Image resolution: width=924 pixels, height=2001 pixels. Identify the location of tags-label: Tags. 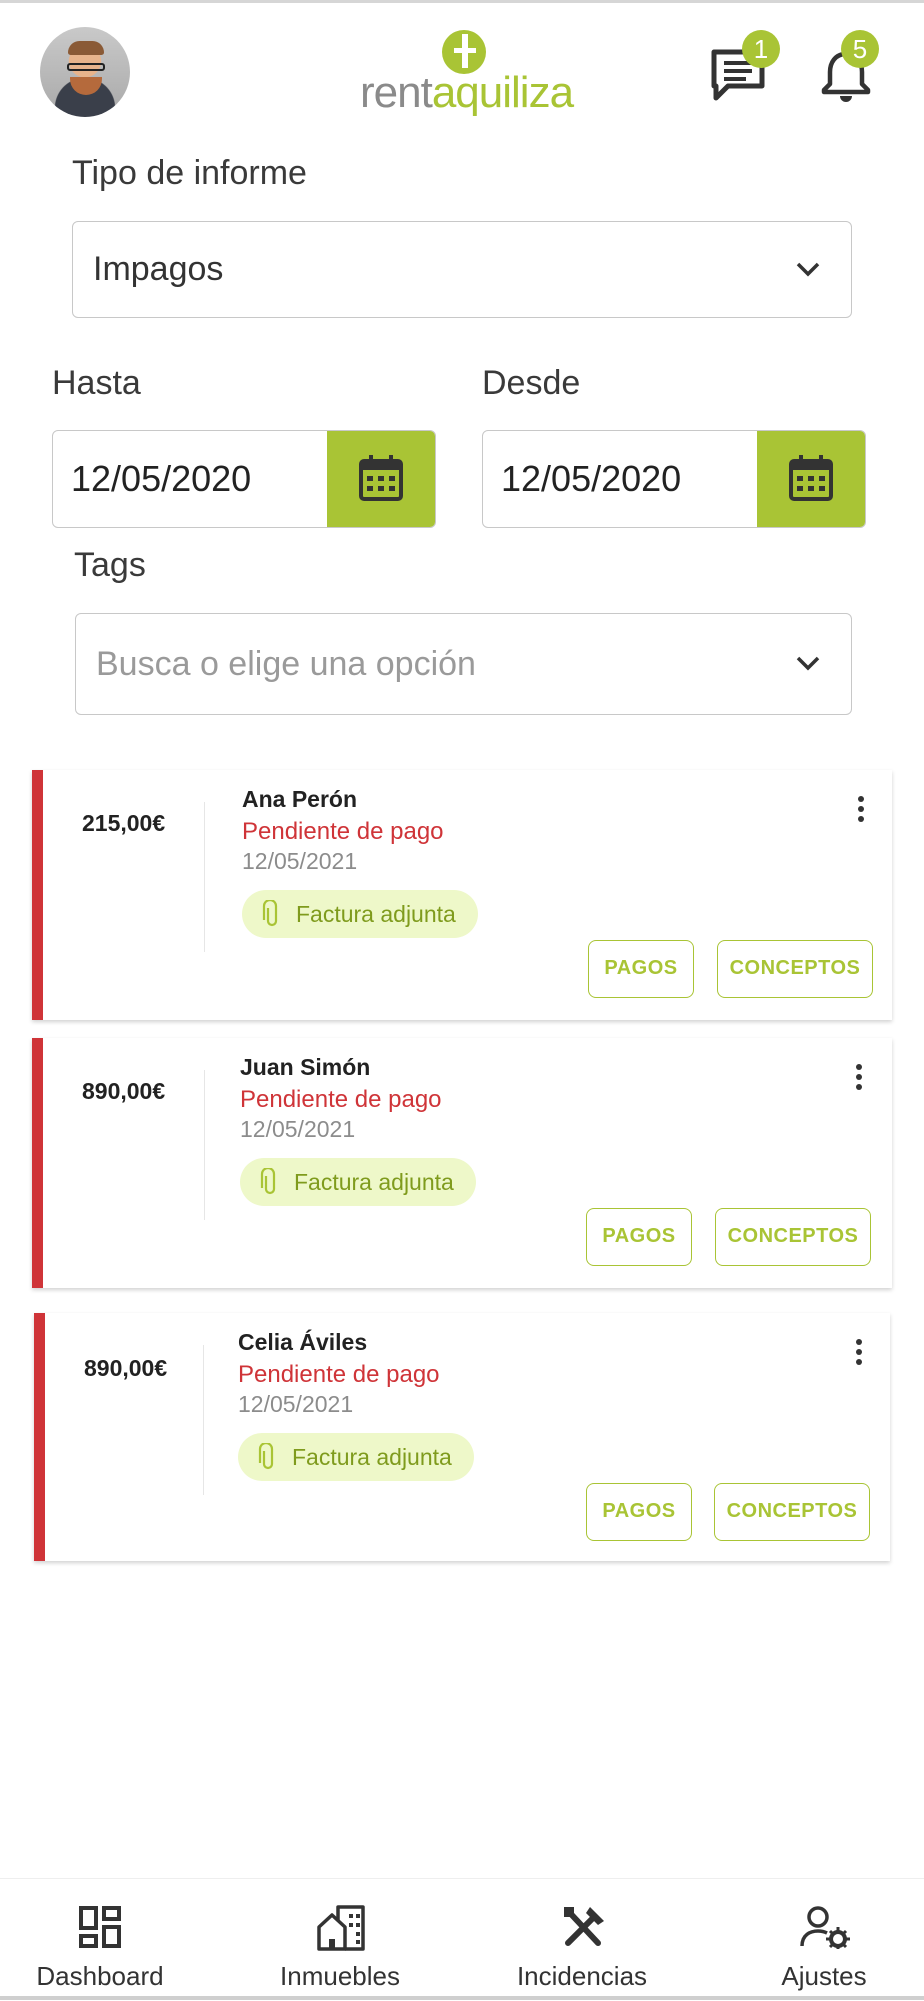
(110, 565).